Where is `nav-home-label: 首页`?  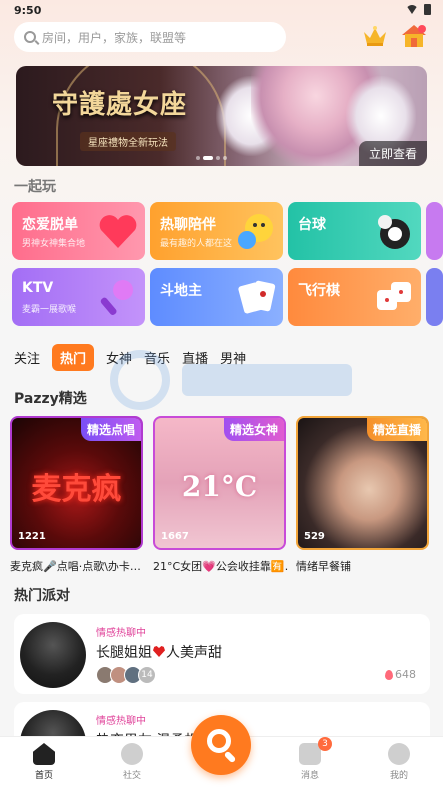 nav-home-label: 首页 is located at coordinates (43, 776).